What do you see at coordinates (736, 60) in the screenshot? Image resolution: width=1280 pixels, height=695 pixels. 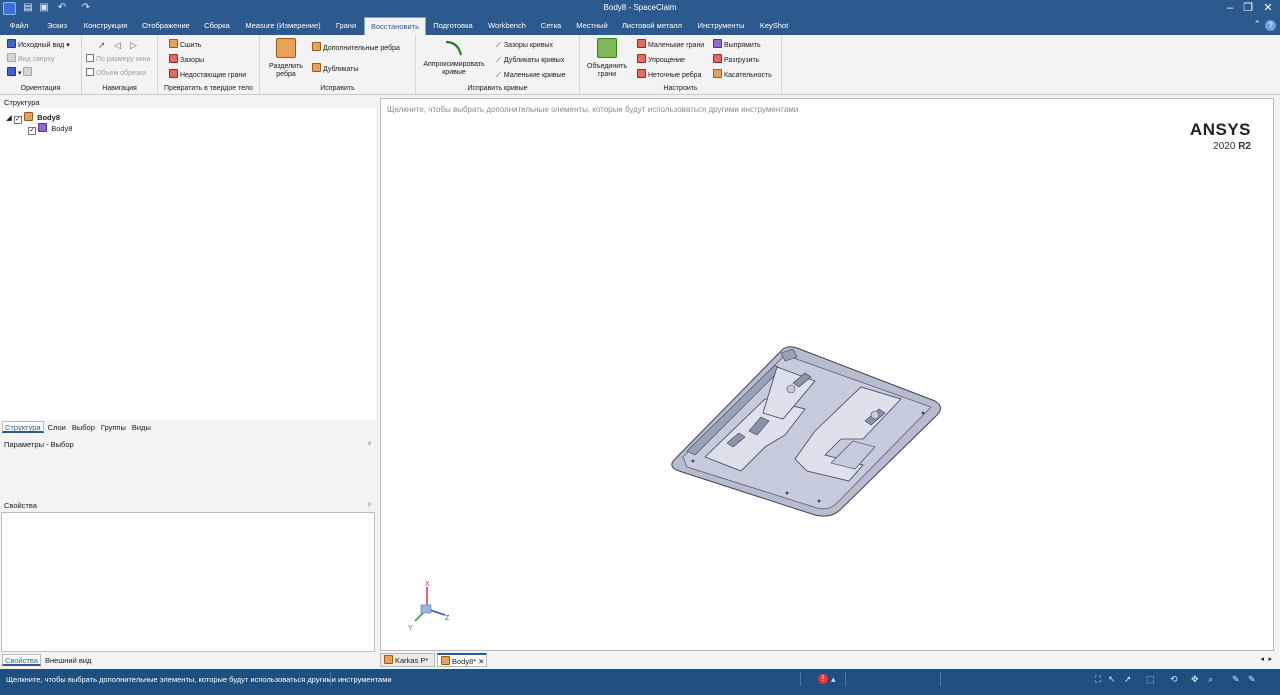 I see `relax-button: Разгрузить` at bounding box center [736, 60].